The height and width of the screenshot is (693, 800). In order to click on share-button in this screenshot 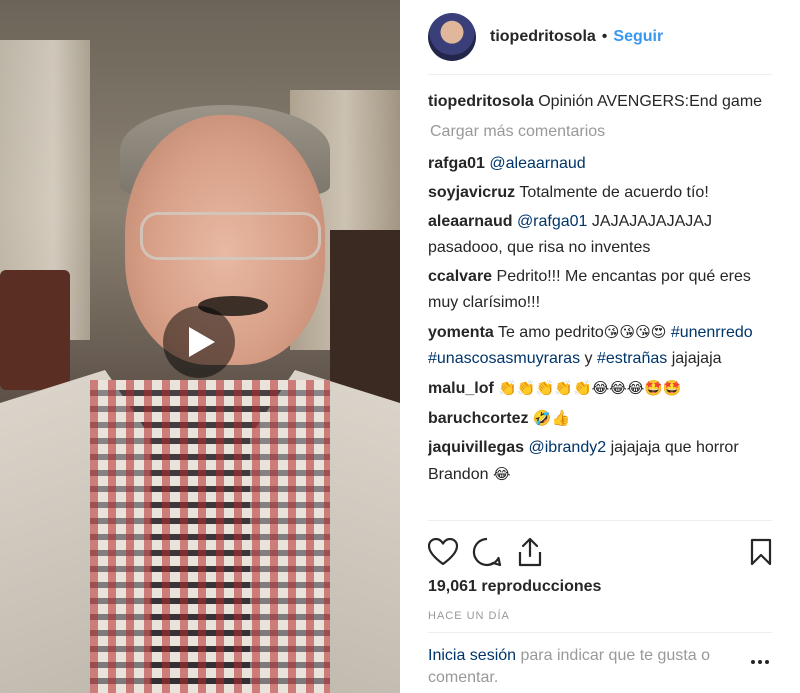, I will do `click(533, 552)`.